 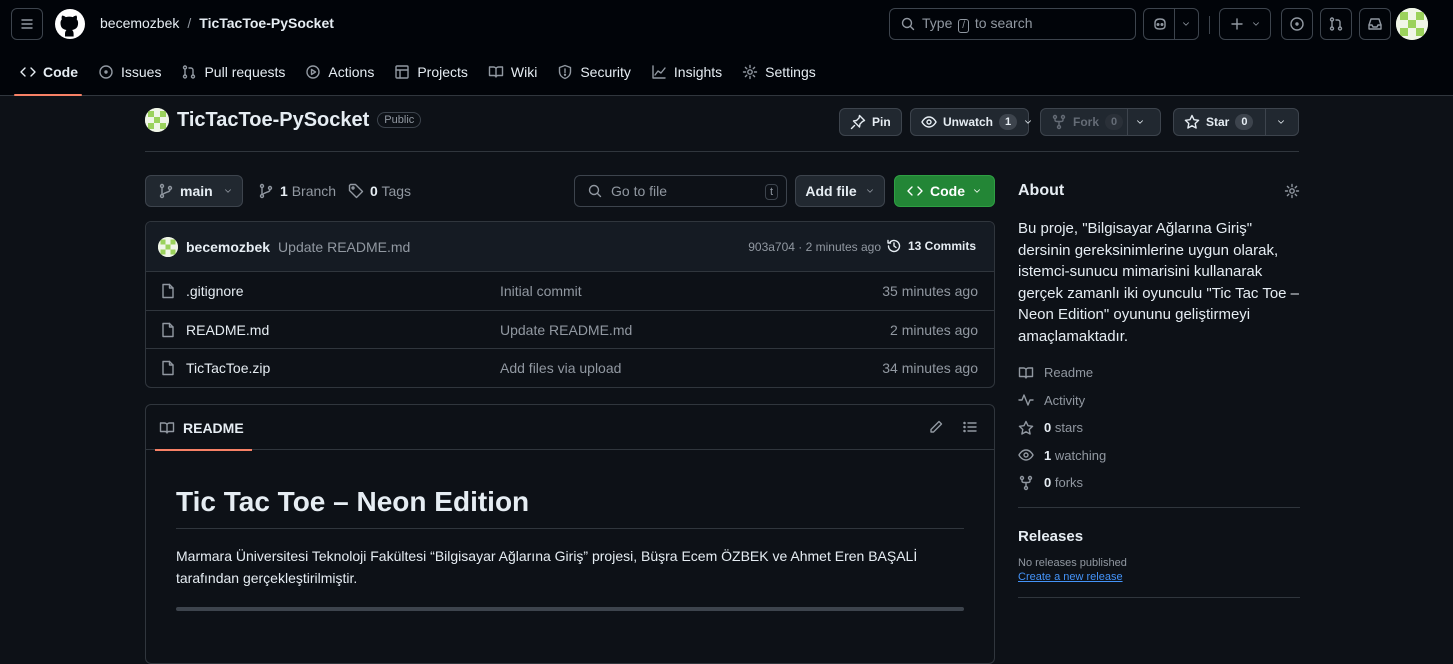 I want to click on pulse-icon, so click(x=1026, y=400).